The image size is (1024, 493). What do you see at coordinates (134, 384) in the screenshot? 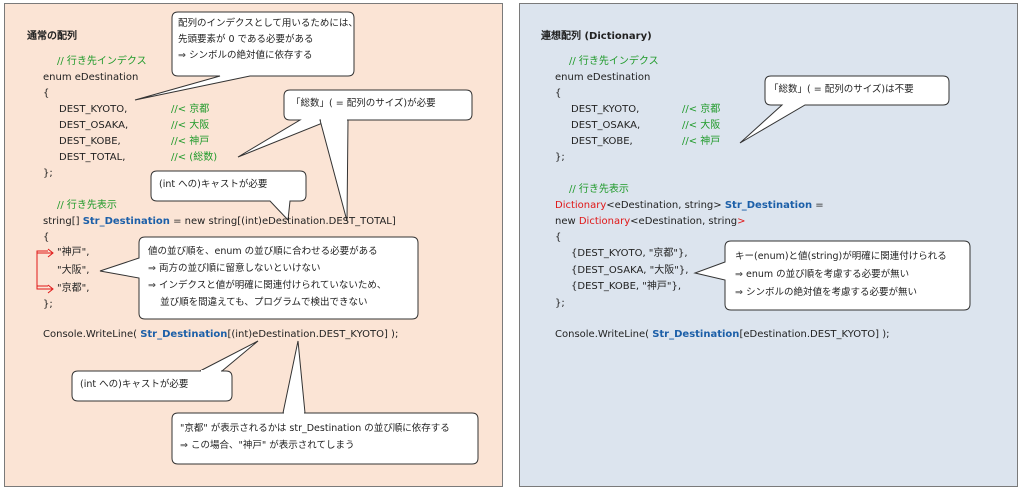
I see `callout-text-cast-writeline: (int への)キャストが必要` at bounding box center [134, 384].